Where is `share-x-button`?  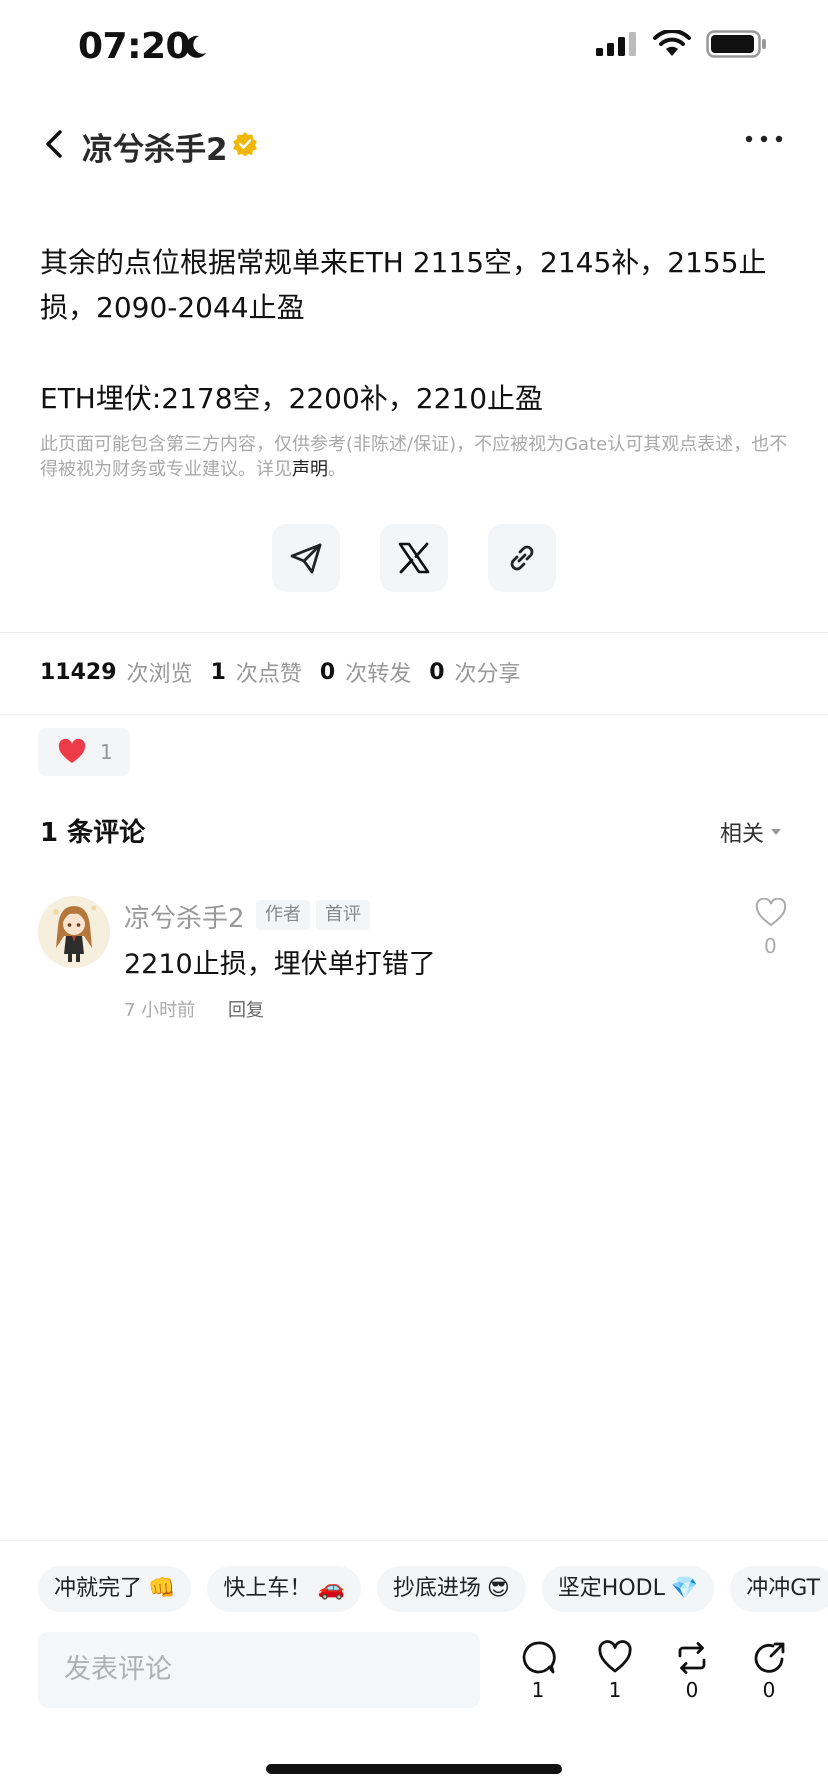 share-x-button is located at coordinates (414, 558).